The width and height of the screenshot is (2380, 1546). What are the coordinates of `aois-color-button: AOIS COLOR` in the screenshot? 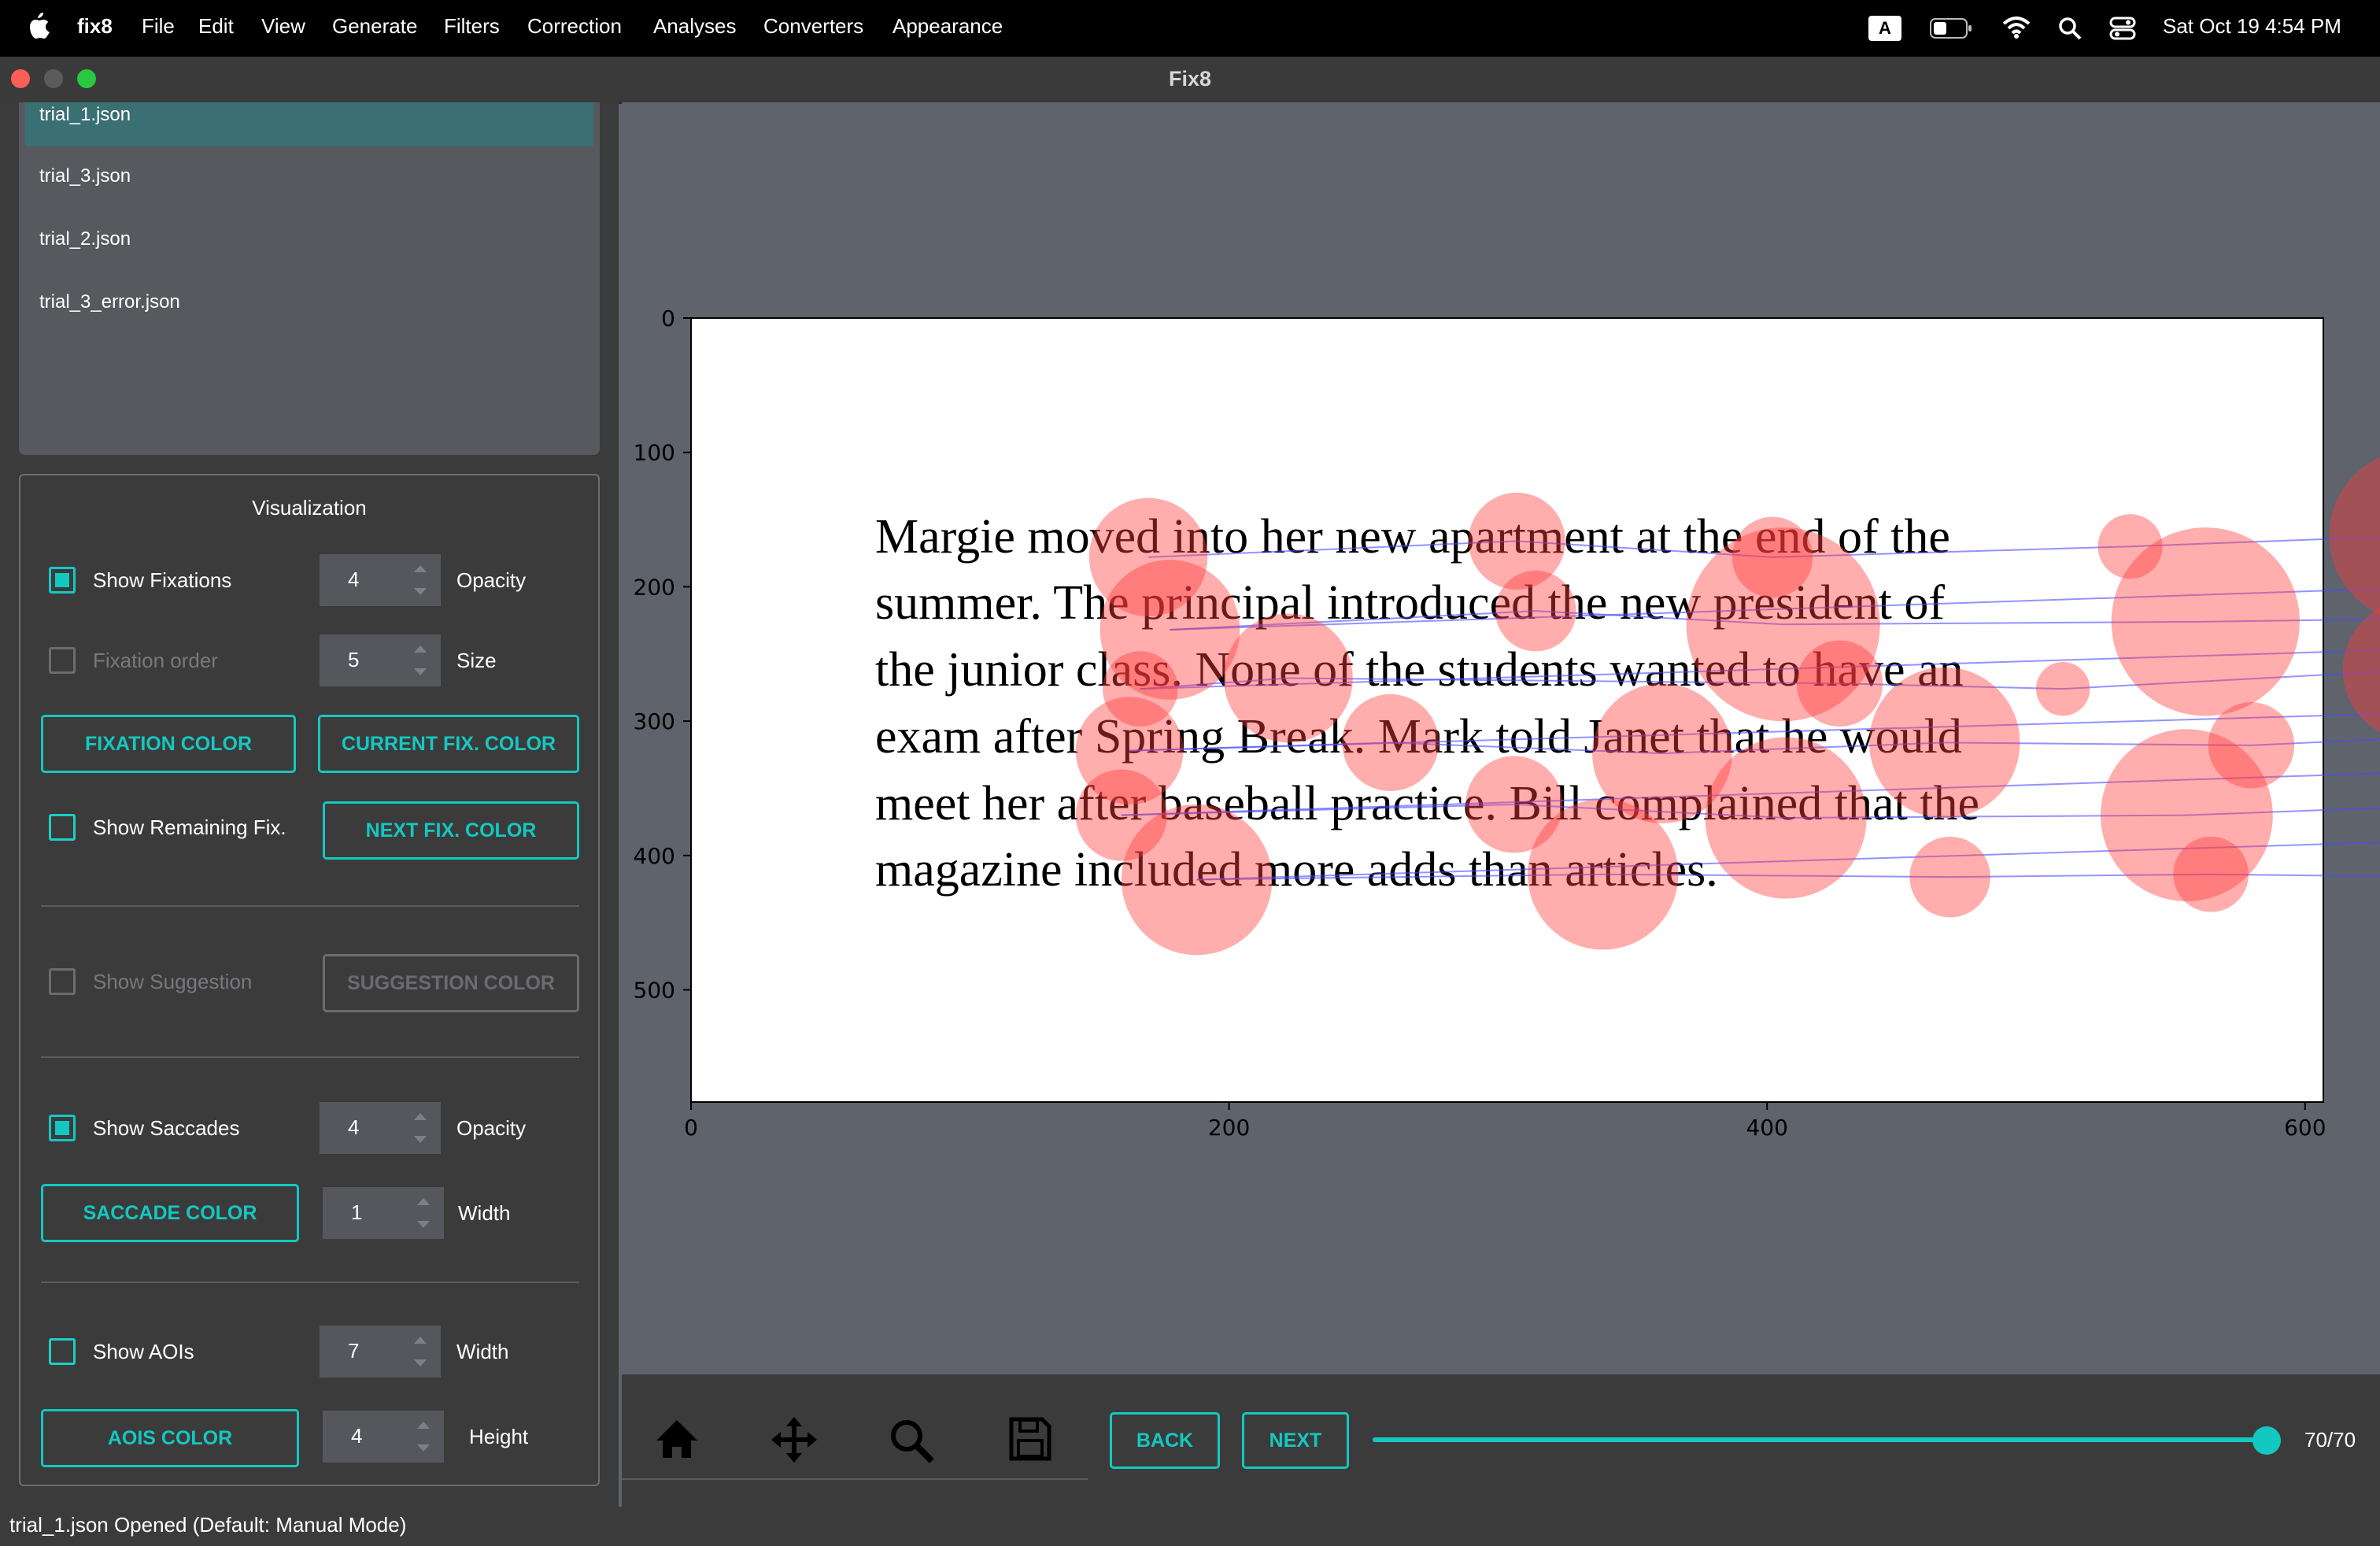 It's located at (170, 1438).